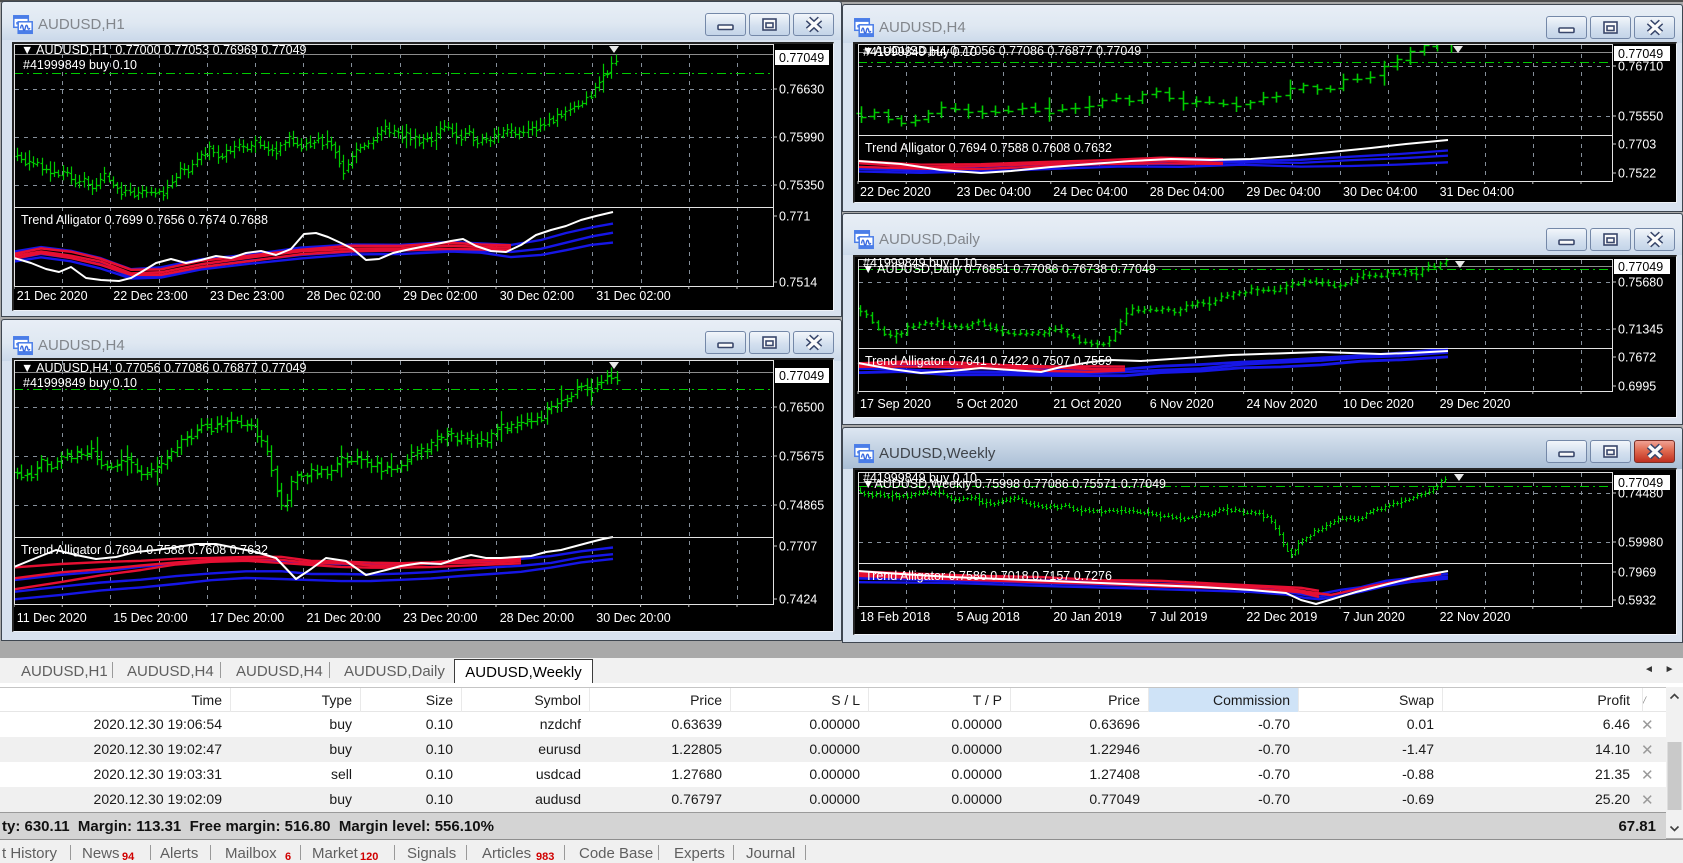 The image size is (1683, 863). Describe the element at coordinates (1374, 617) in the screenshot. I see `svg-text: 7 Jun 2020` at that location.